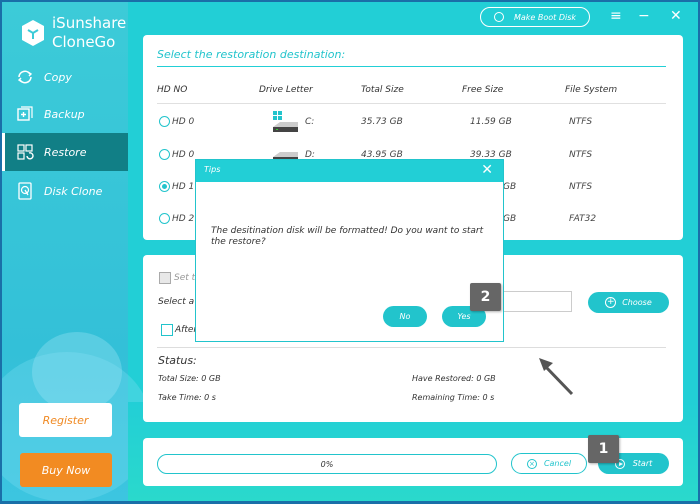 Image resolution: width=700 pixels, height=504 pixels. What do you see at coordinates (89, 23) in the screenshot?
I see `app-name-line1: iSunshare` at bounding box center [89, 23].